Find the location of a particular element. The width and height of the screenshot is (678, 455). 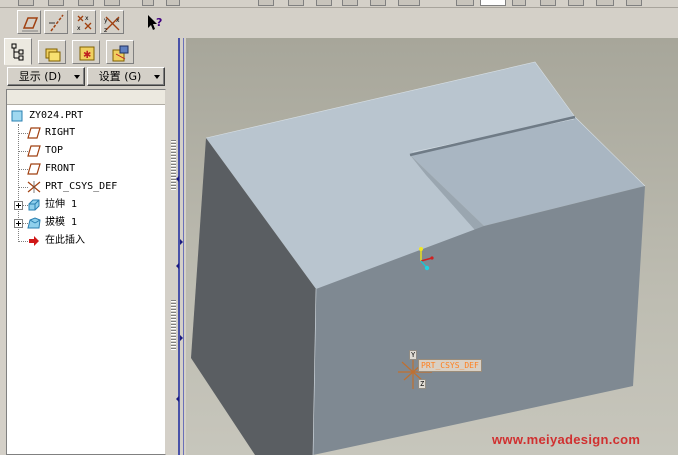

csys-axis-y-label: Y is located at coordinates (413, 355).